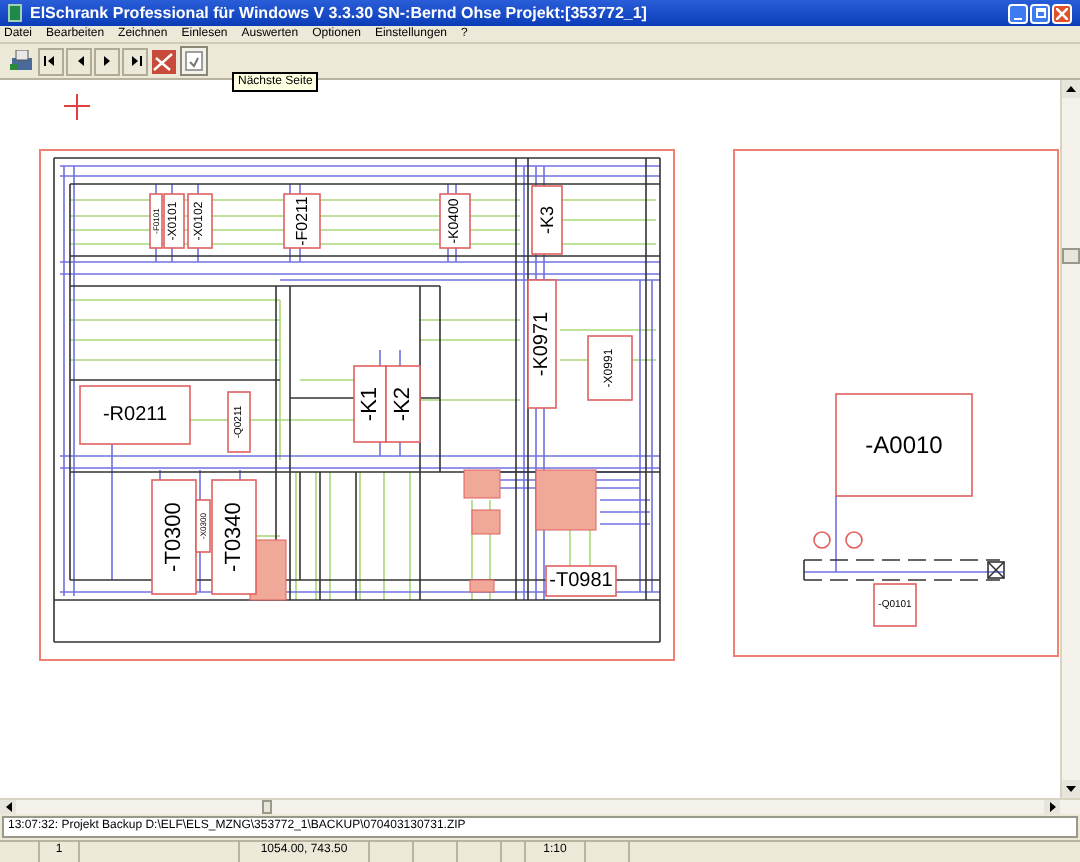 This screenshot has height=862, width=1080. What do you see at coordinates (302, 221) in the screenshot?
I see `device-symbol: -F0211` at bounding box center [302, 221].